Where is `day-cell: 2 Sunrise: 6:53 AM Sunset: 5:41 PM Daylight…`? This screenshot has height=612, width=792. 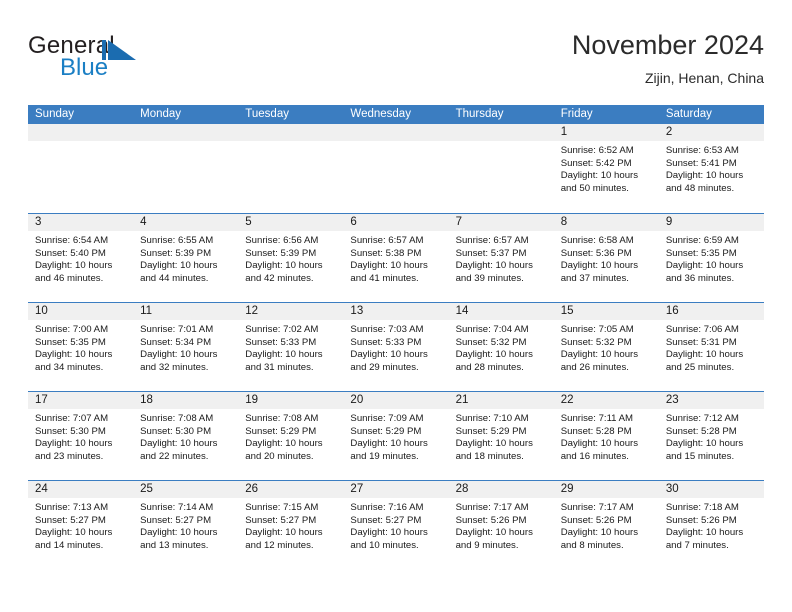 day-cell: 2 Sunrise: 6:53 AM Sunset: 5:41 PM Daylight… is located at coordinates (711, 168).